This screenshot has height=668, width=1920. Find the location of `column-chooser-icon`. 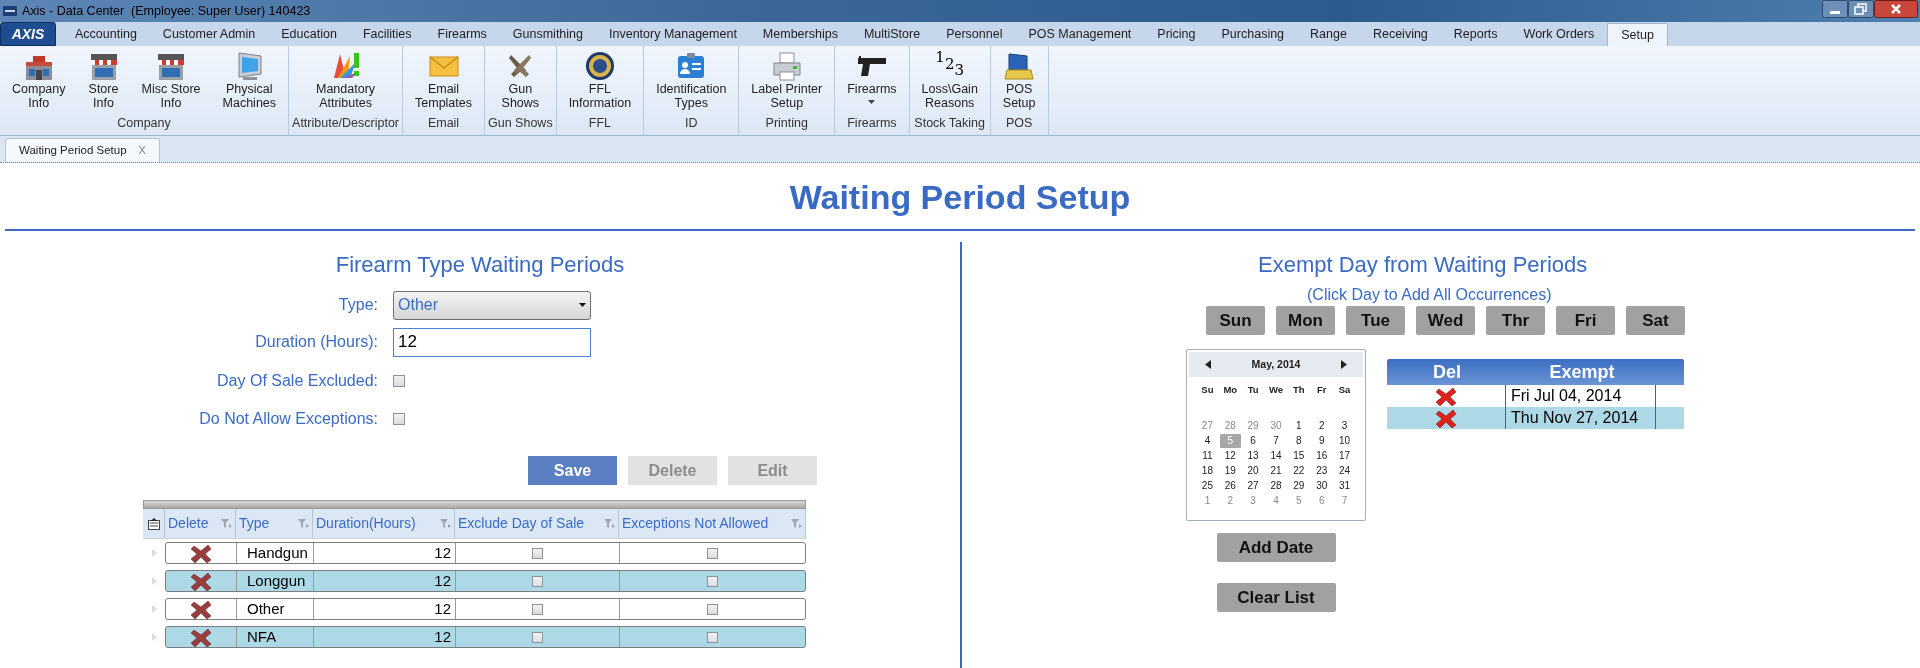

column-chooser-icon is located at coordinates (153, 523).